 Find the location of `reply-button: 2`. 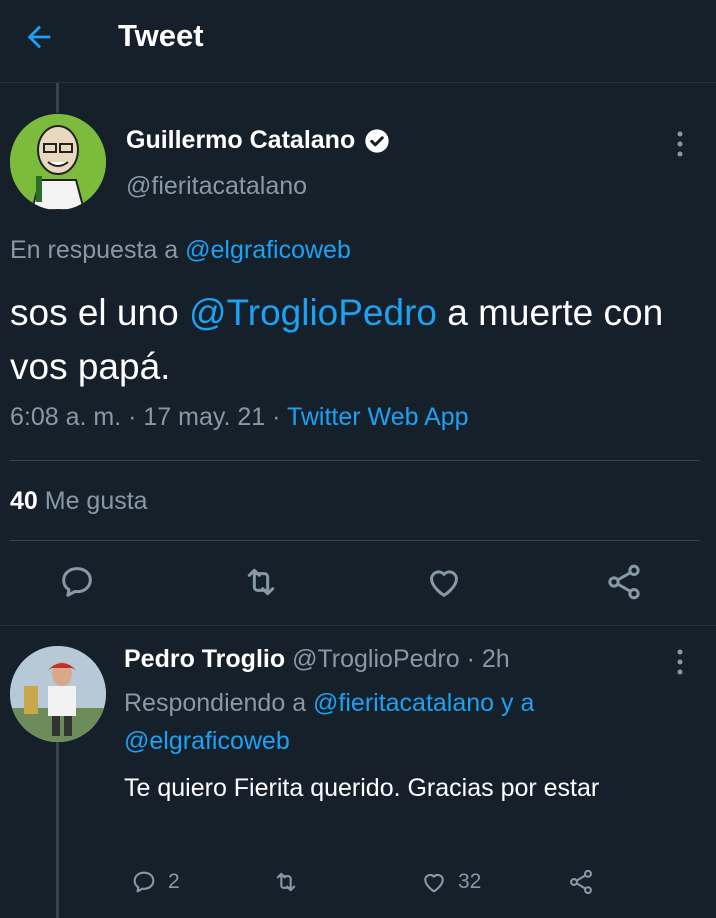

reply-button: 2 is located at coordinates (155, 882).